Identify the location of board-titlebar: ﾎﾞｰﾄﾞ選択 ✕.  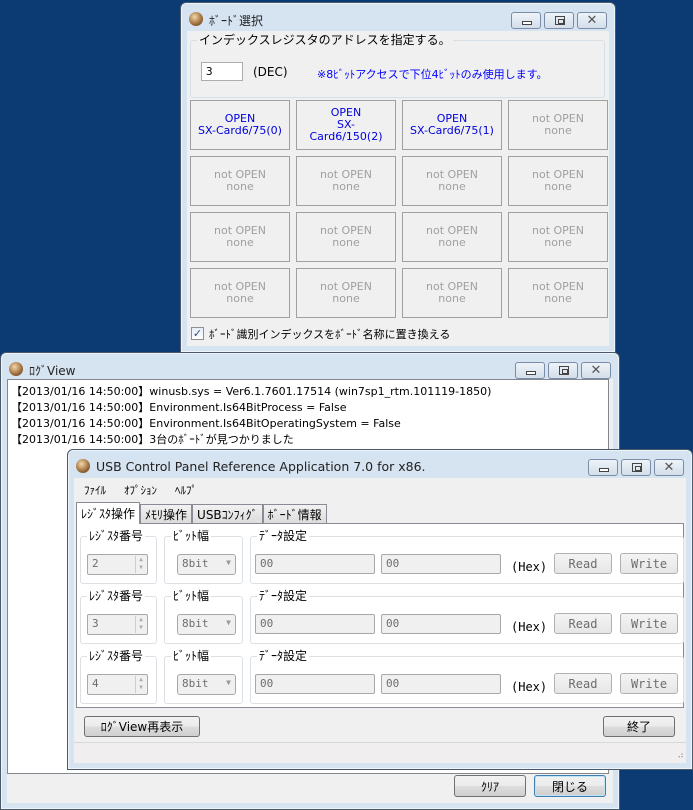
(398, 17).